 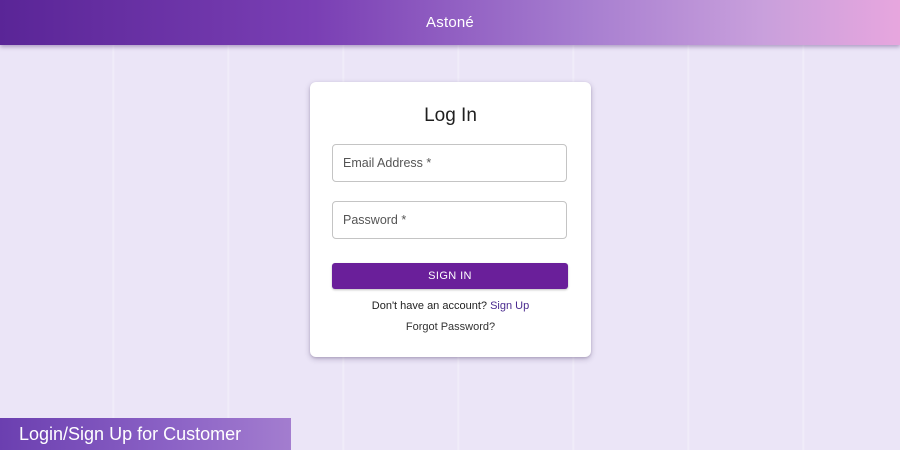 I want to click on signup-prompt-text: Don't have an account?, so click(x=429, y=306).